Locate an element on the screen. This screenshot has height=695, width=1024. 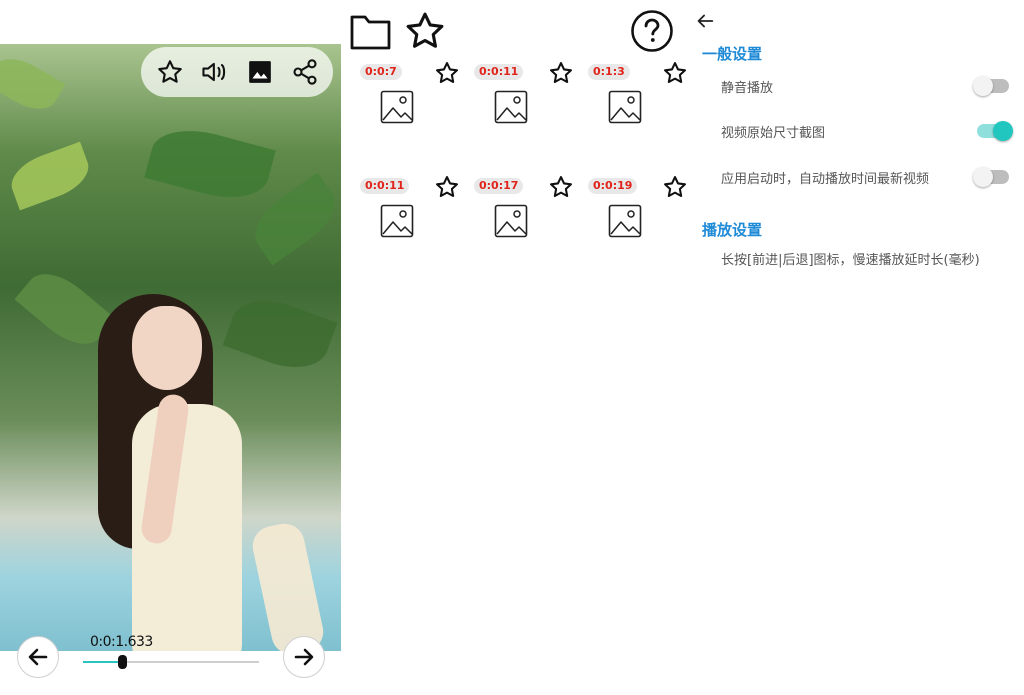
original-size-screenshot-label: 视频原始尺寸截图 is located at coordinates (773, 133).